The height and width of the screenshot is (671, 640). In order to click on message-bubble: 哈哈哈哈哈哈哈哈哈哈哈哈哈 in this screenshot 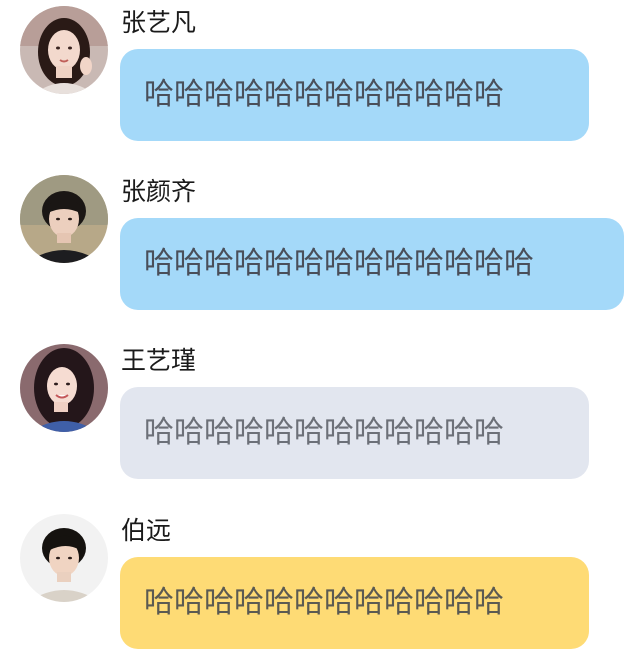, I will do `click(372, 264)`.